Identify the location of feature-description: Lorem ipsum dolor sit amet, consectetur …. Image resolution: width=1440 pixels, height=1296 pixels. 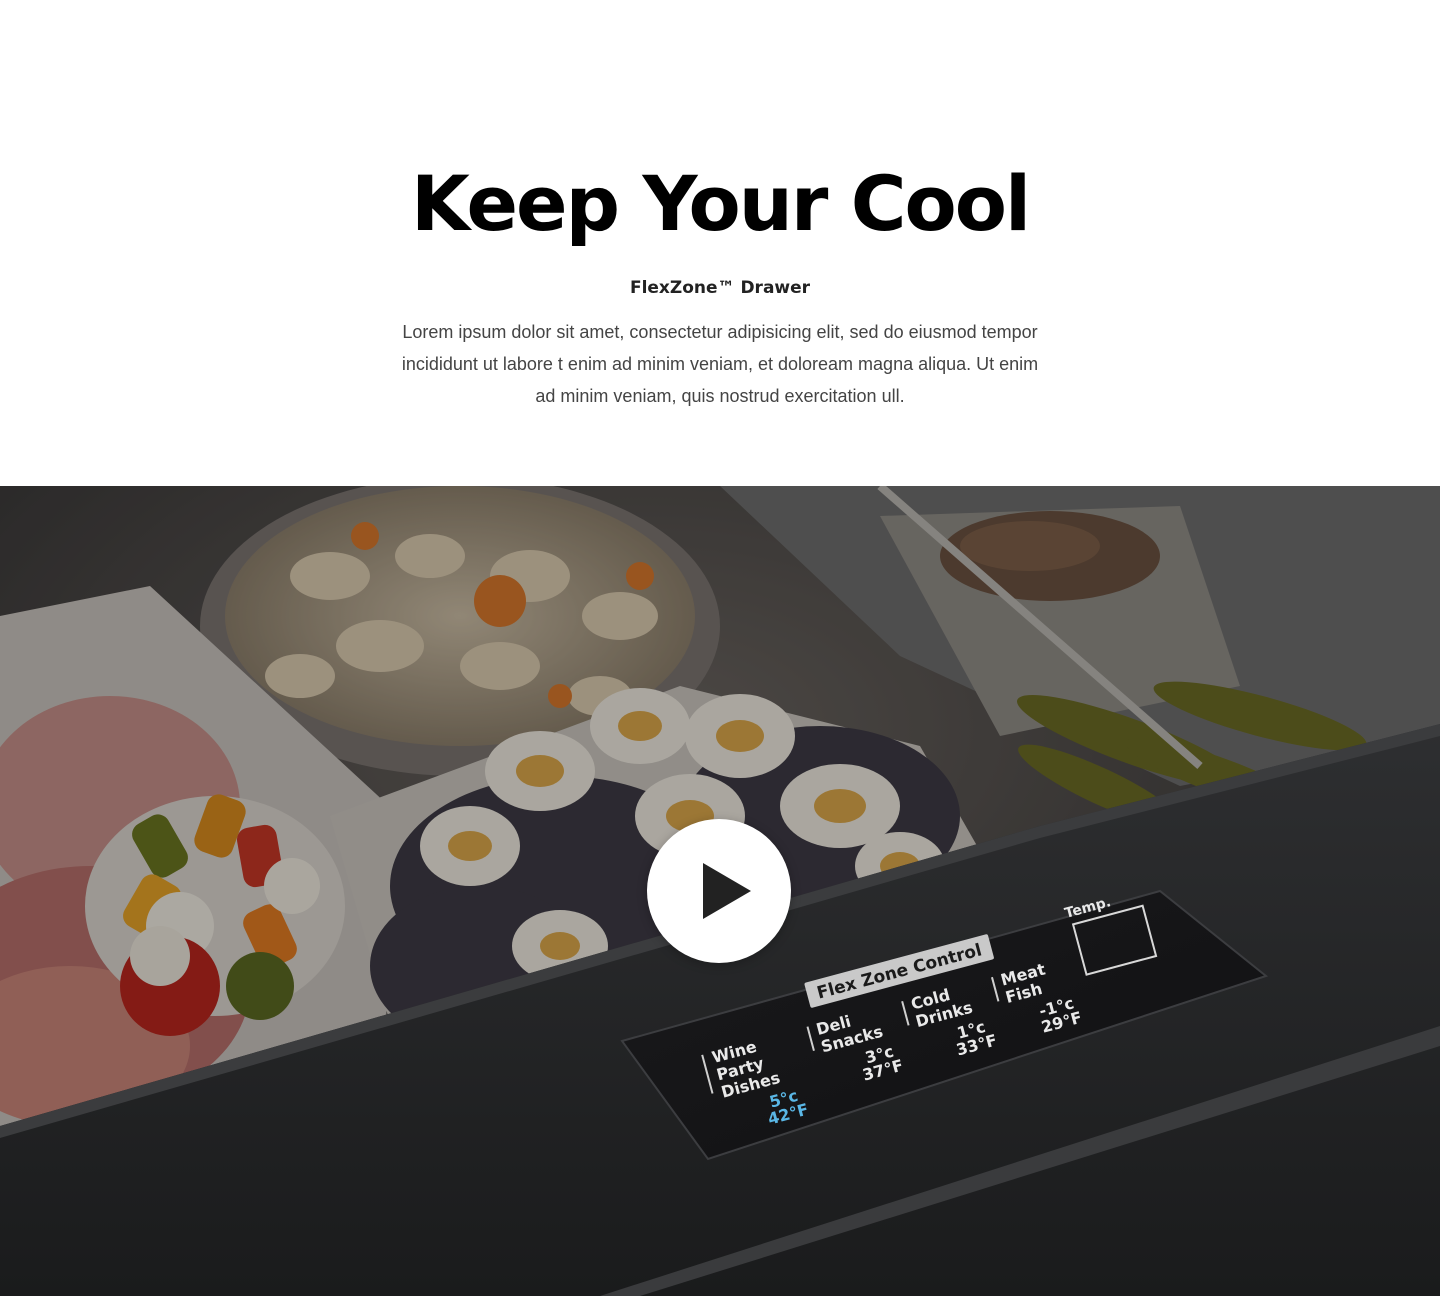
(720, 364).